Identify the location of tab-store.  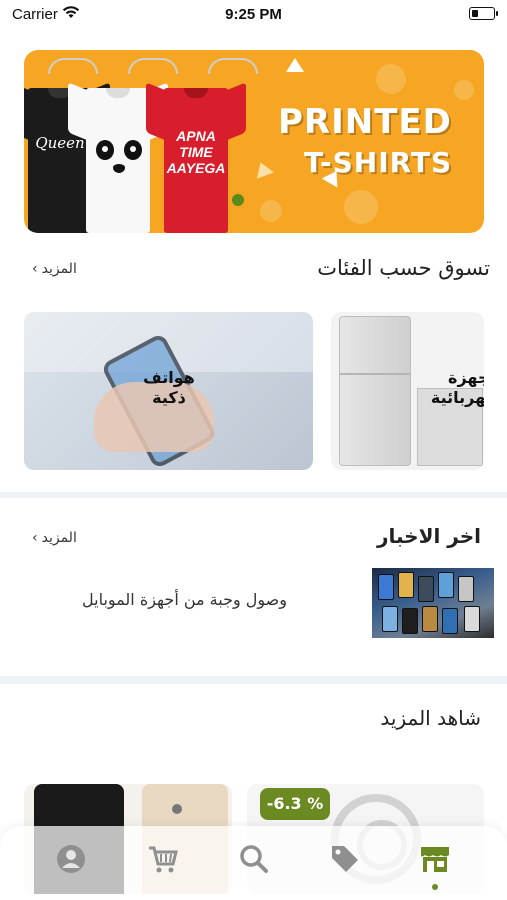
(435, 859).